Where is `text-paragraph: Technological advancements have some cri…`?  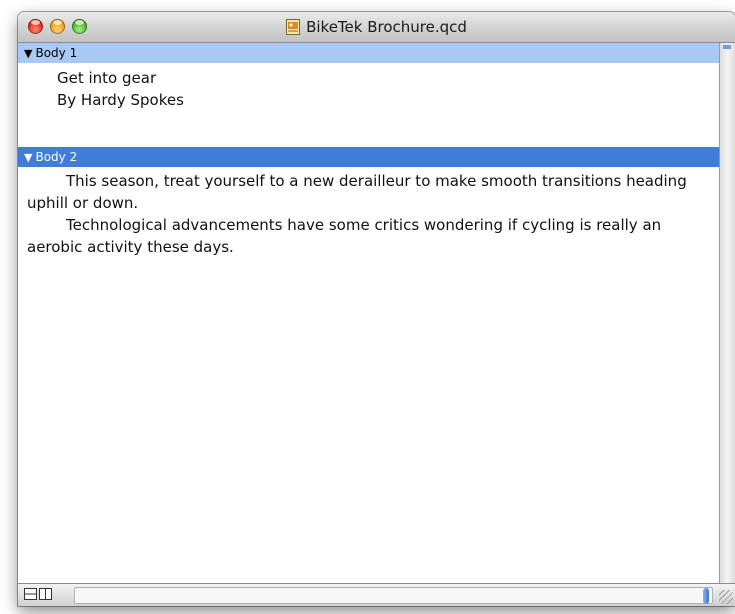
text-paragraph: Technological advancements have some cri… is located at coordinates (369, 236).